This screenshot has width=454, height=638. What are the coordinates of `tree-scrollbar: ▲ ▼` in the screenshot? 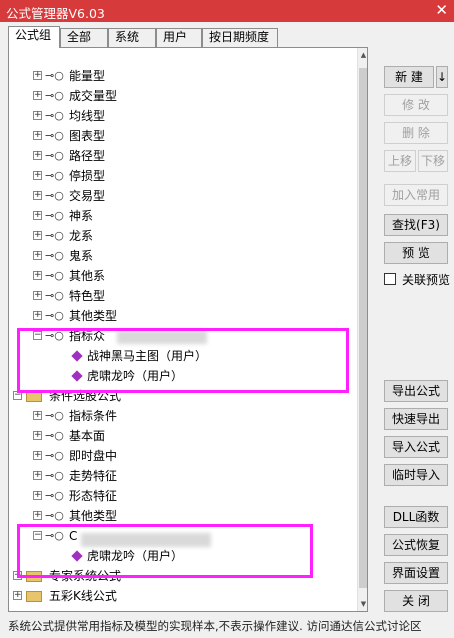 It's located at (362, 329).